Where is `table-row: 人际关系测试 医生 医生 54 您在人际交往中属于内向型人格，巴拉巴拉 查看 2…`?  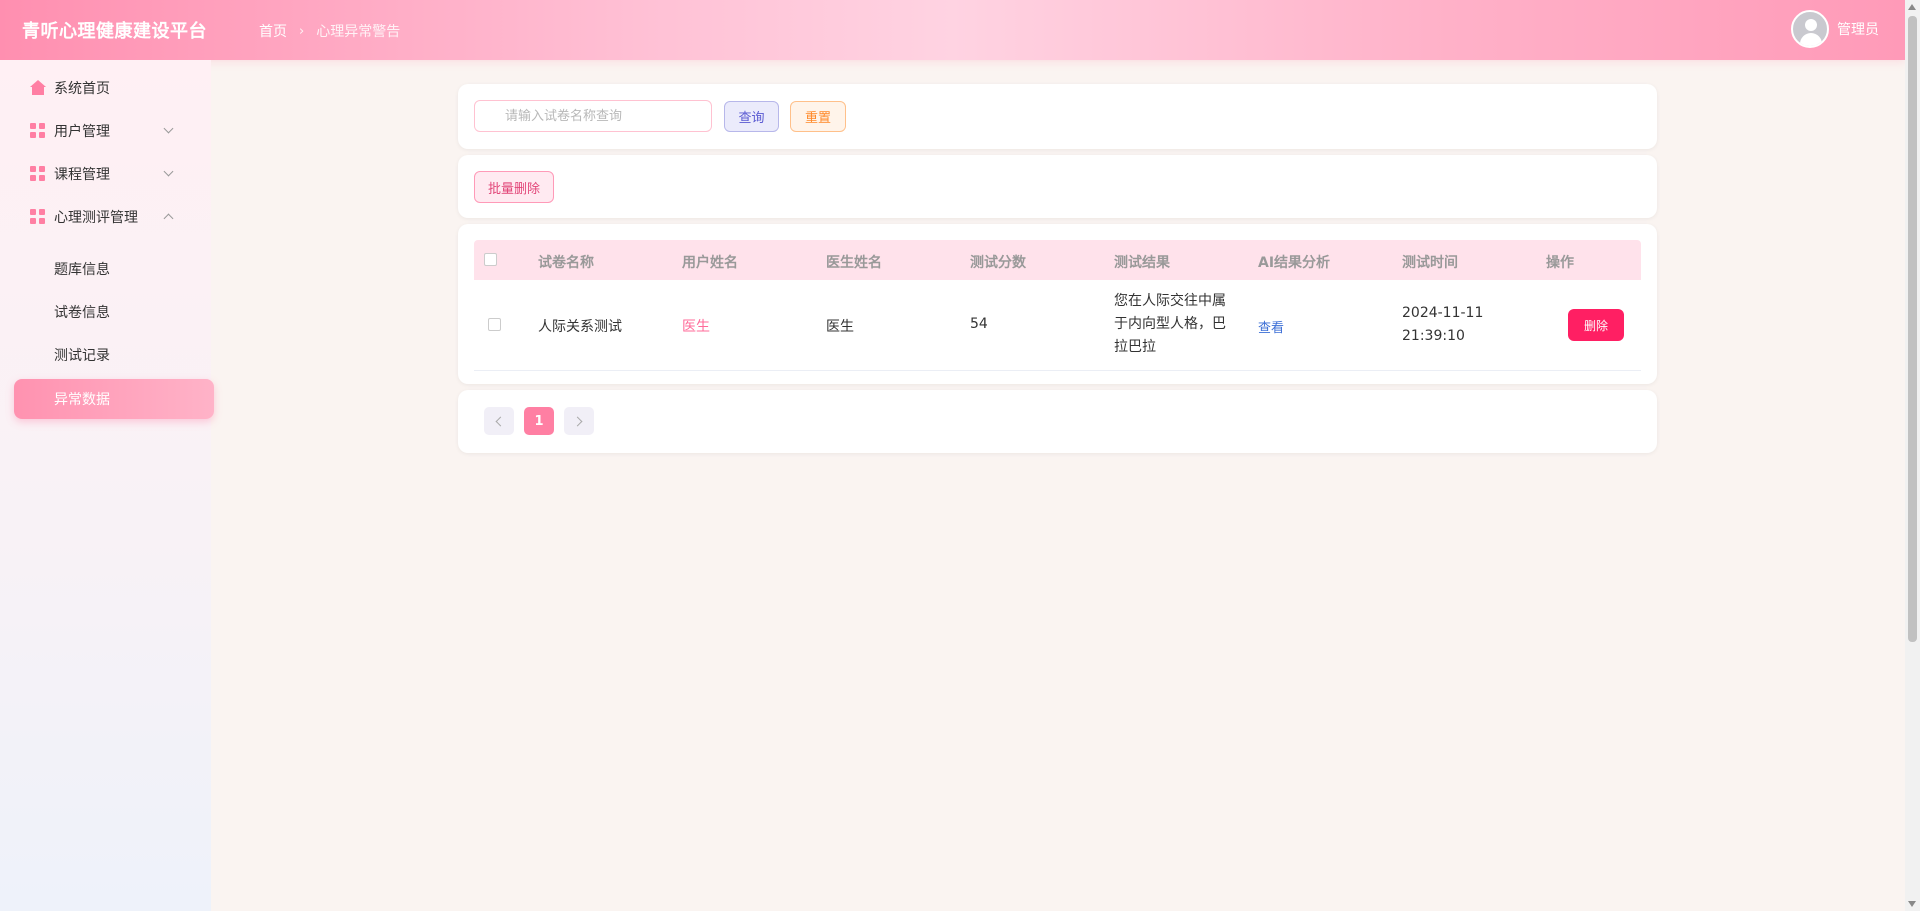
table-row: 人际关系测试 医生 医生 54 您在人际交往中属于内向型人格，巴拉巴拉 查看 2… is located at coordinates (1057, 325).